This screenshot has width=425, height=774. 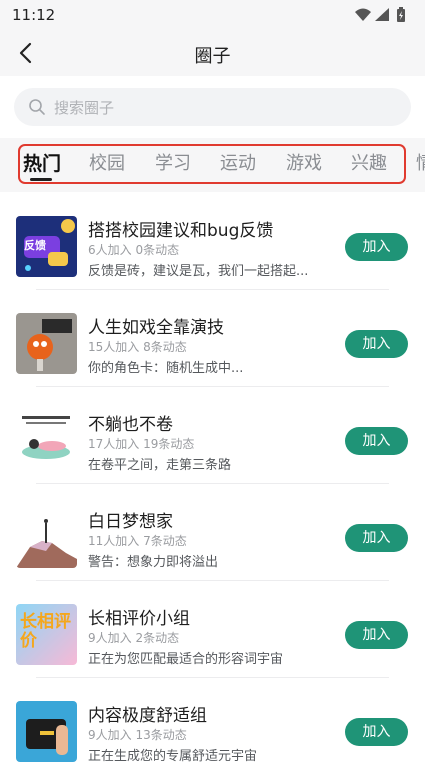 What do you see at coordinates (45, 631) in the screenshot?
I see `thumbnail-label: 长相评价` at bounding box center [45, 631].